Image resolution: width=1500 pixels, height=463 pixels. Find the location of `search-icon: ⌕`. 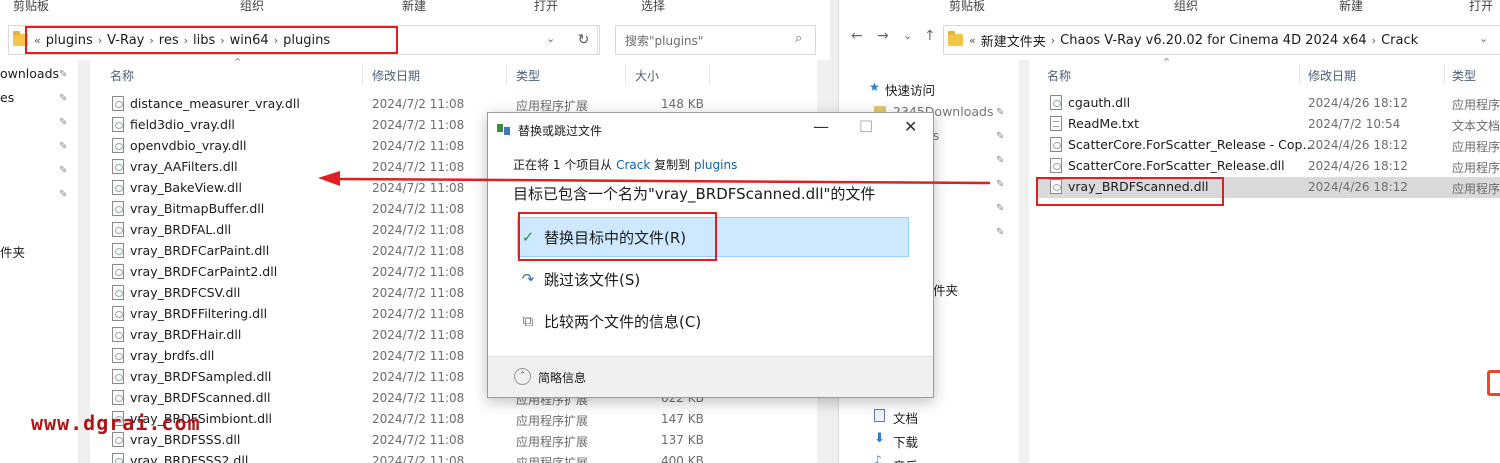

search-icon: ⌕ is located at coordinates (798, 38).